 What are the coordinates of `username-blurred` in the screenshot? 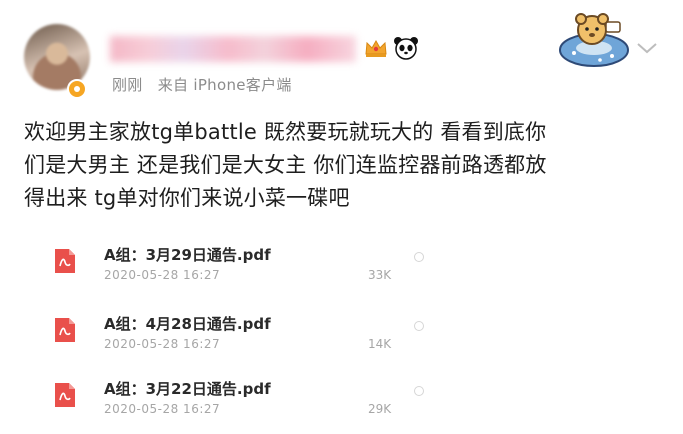 It's located at (233, 49).